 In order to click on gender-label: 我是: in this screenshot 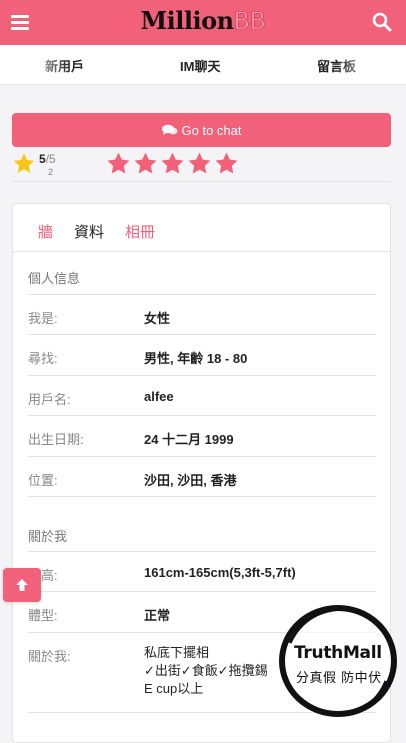, I will do `click(43, 318)`.